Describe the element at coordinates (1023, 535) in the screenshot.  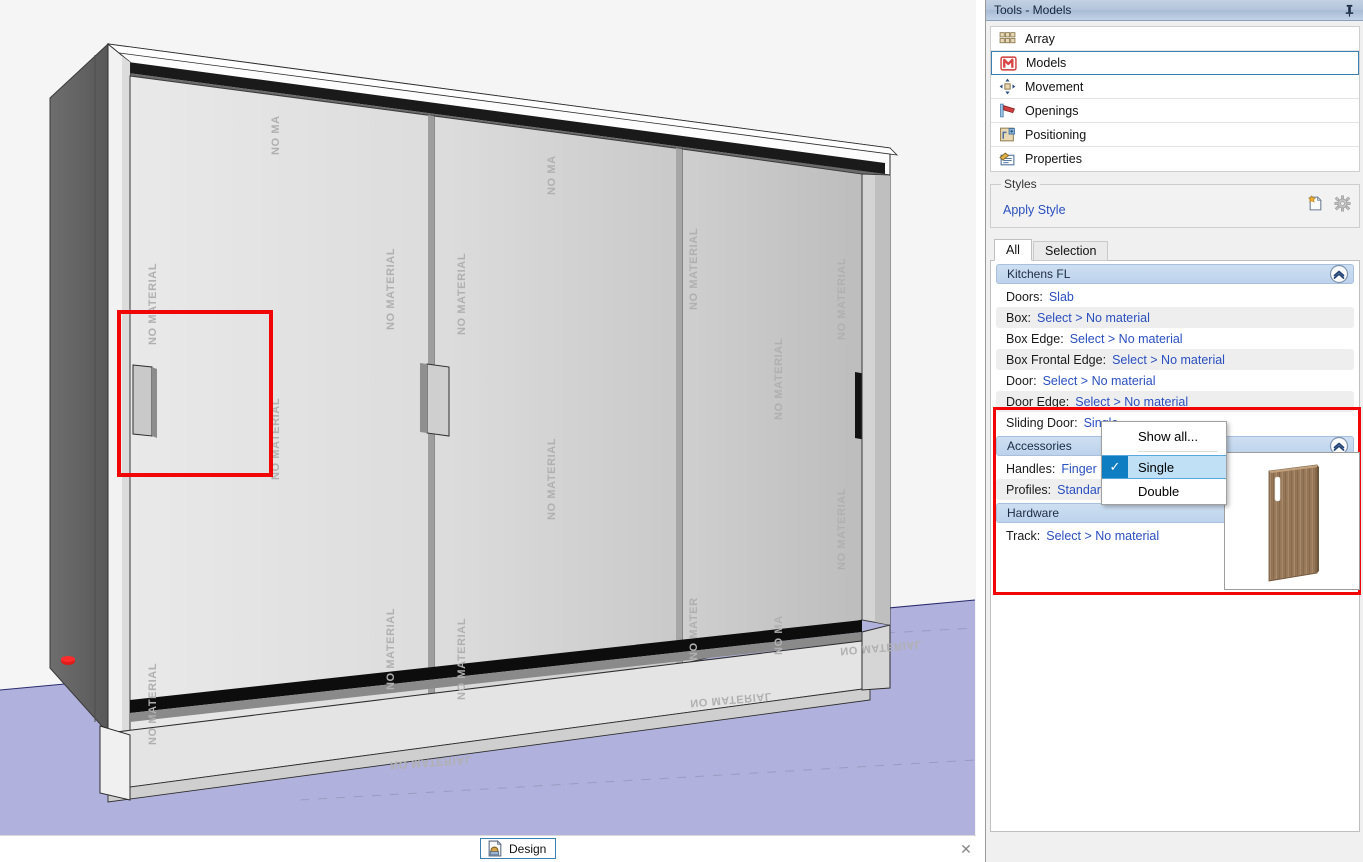
I see `prop-label-track: Track:` at that location.